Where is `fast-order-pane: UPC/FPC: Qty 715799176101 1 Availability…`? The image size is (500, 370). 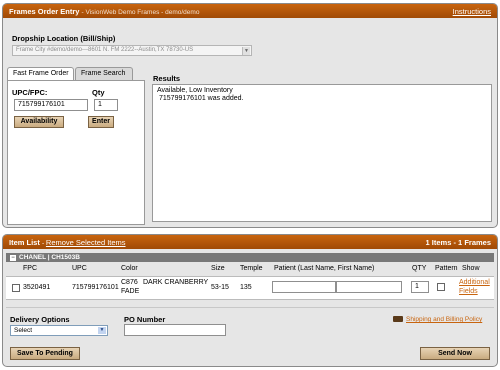 fast-order-pane: UPC/FPC: Qty 715799176101 1 Availability… is located at coordinates (76, 152).